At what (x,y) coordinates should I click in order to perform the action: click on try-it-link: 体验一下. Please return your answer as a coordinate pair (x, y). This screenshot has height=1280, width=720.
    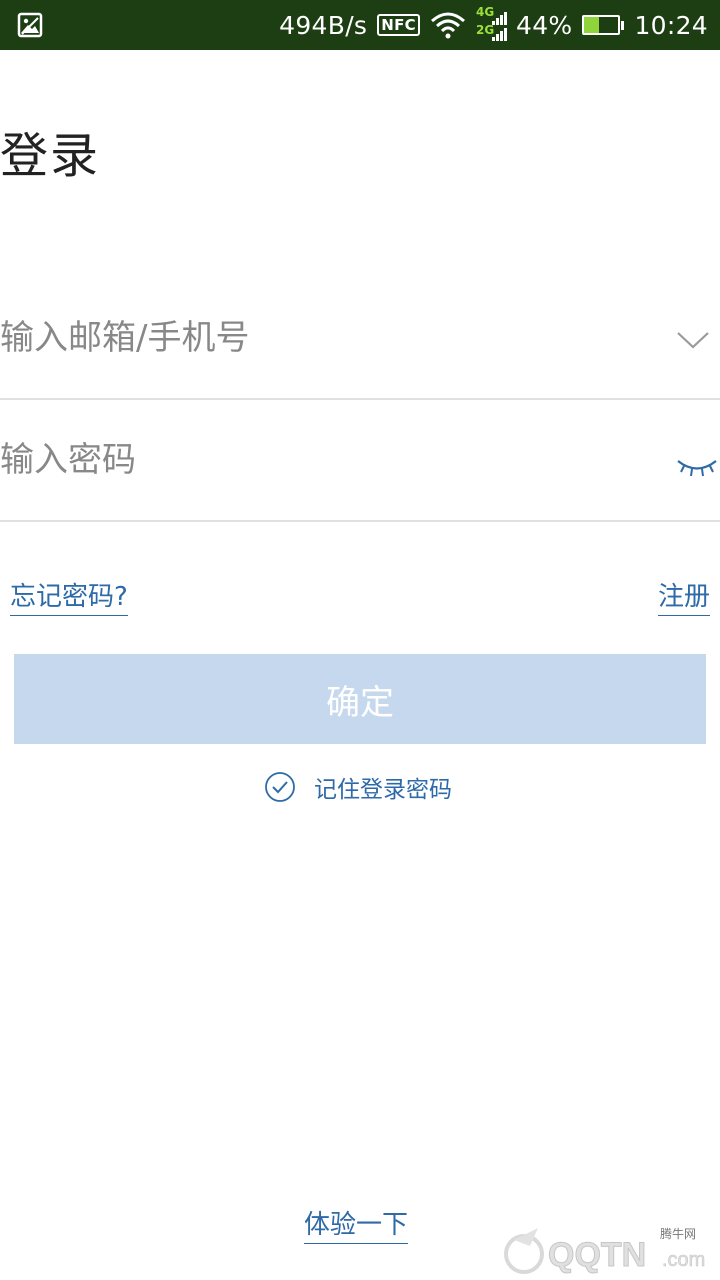
    Looking at the image, I should click on (356, 1224).